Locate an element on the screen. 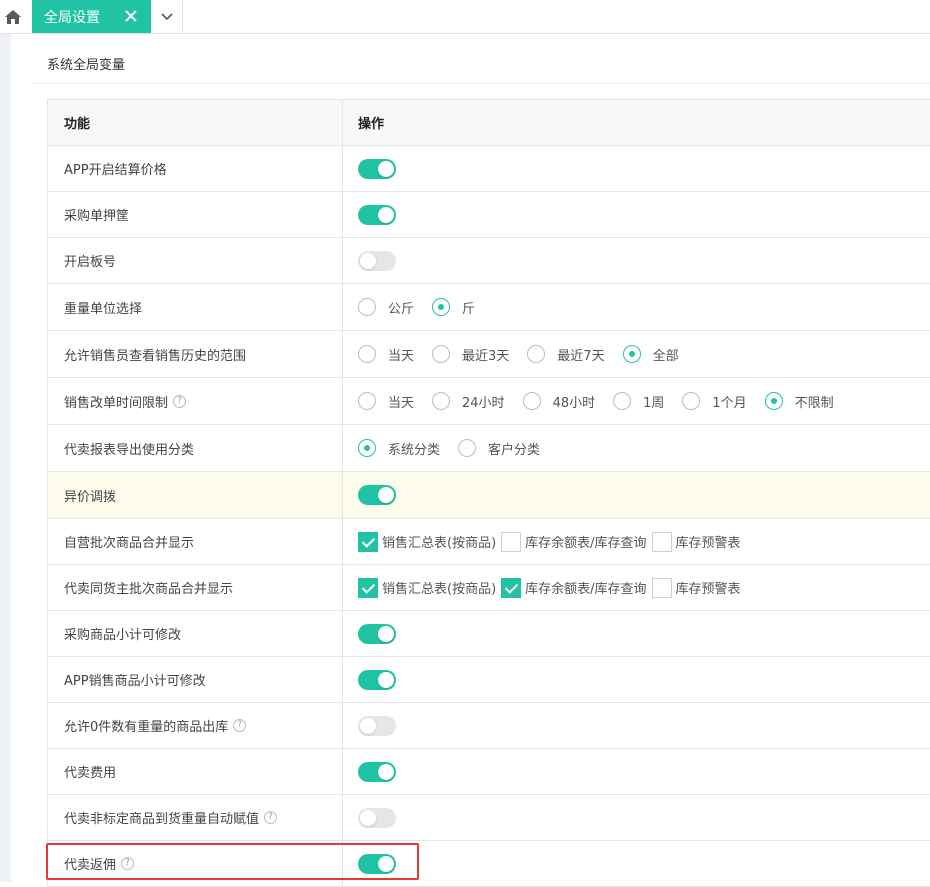 The image size is (930, 887). radio-label: 公斤 is located at coordinates (401, 309).